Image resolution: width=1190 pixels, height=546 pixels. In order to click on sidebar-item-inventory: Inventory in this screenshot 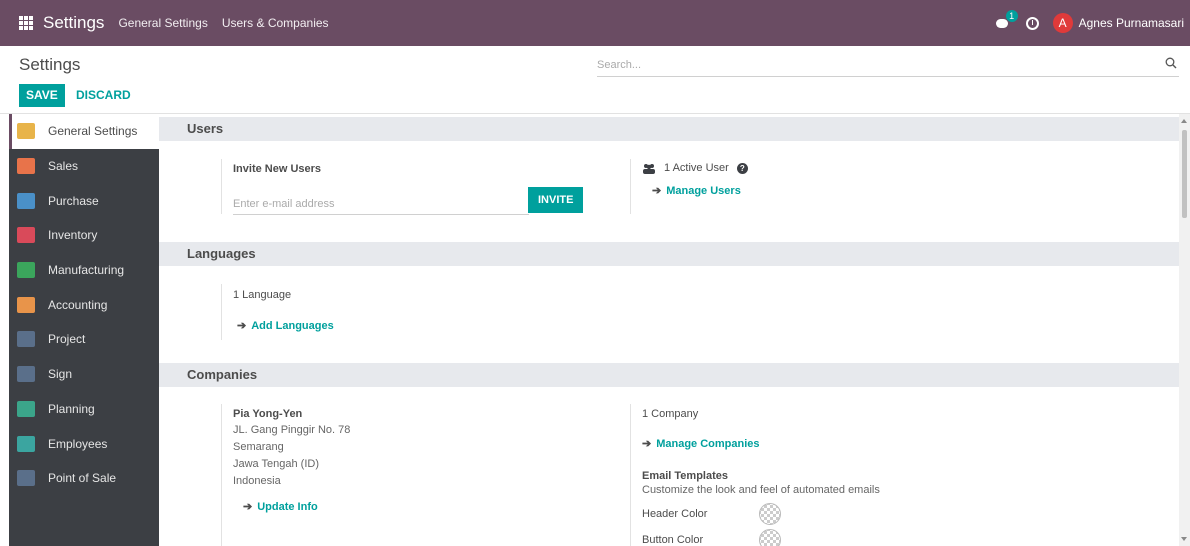, I will do `click(84, 235)`.